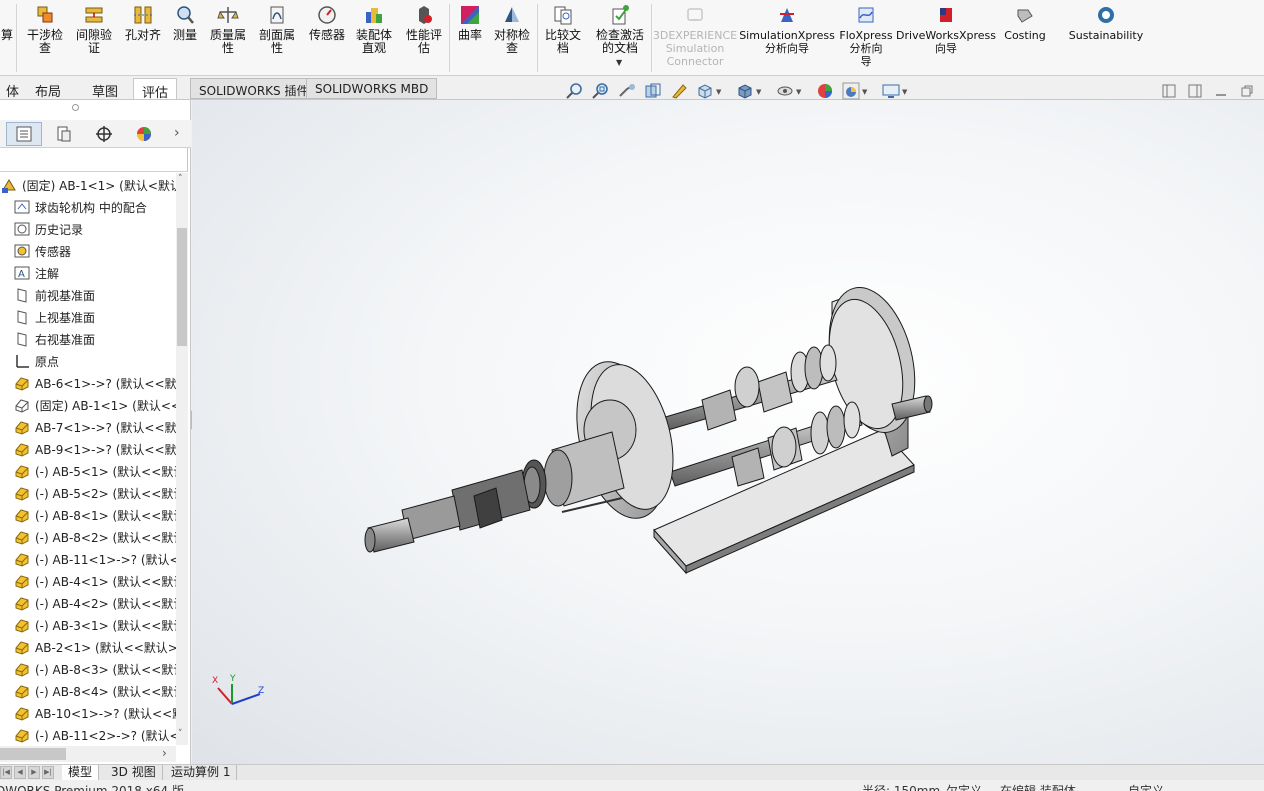 This screenshot has height=791, width=1264. Describe the element at coordinates (575, 91) in the screenshot. I see `zoom-to-fit-icon` at that location.